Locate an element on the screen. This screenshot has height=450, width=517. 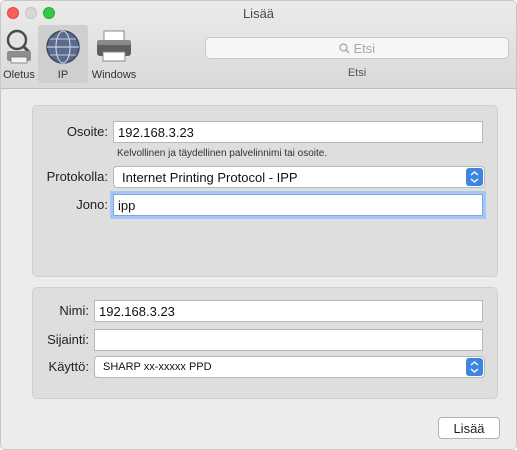
globe-icon is located at coordinates (63, 47).